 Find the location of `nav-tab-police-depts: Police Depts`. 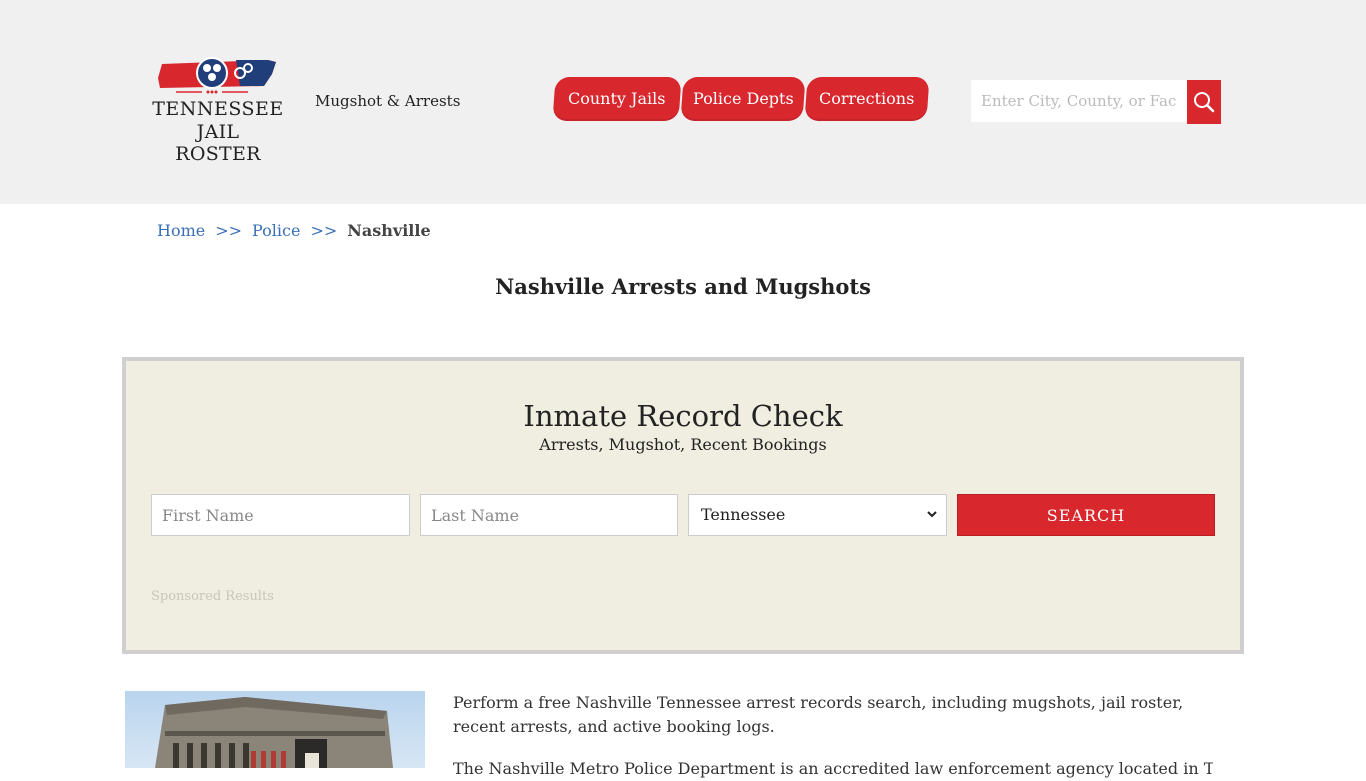

nav-tab-police-depts: Police Depts is located at coordinates (743, 99).